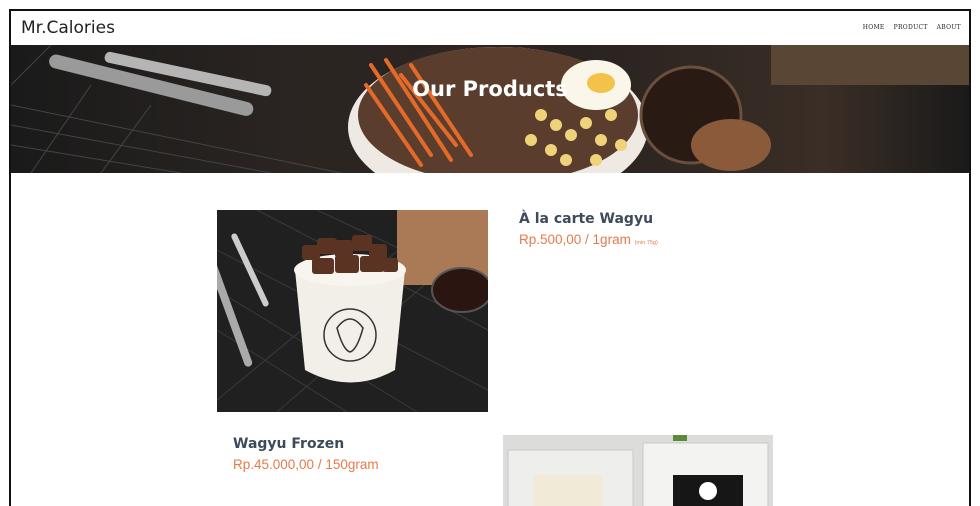 This screenshot has height=506, width=980. Describe the element at coordinates (490, 89) in the screenshot. I see `page-title: Our Products` at that location.